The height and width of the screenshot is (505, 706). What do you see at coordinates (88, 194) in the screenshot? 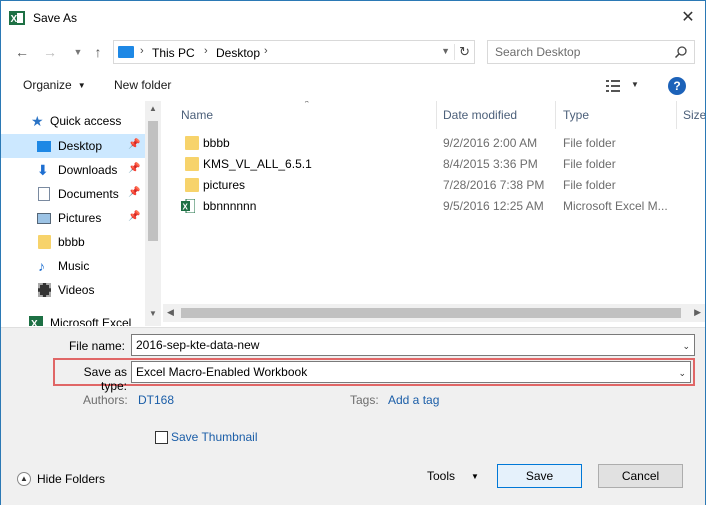
I see `sidebar-item-label: Documents` at bounding box center [88, 194].